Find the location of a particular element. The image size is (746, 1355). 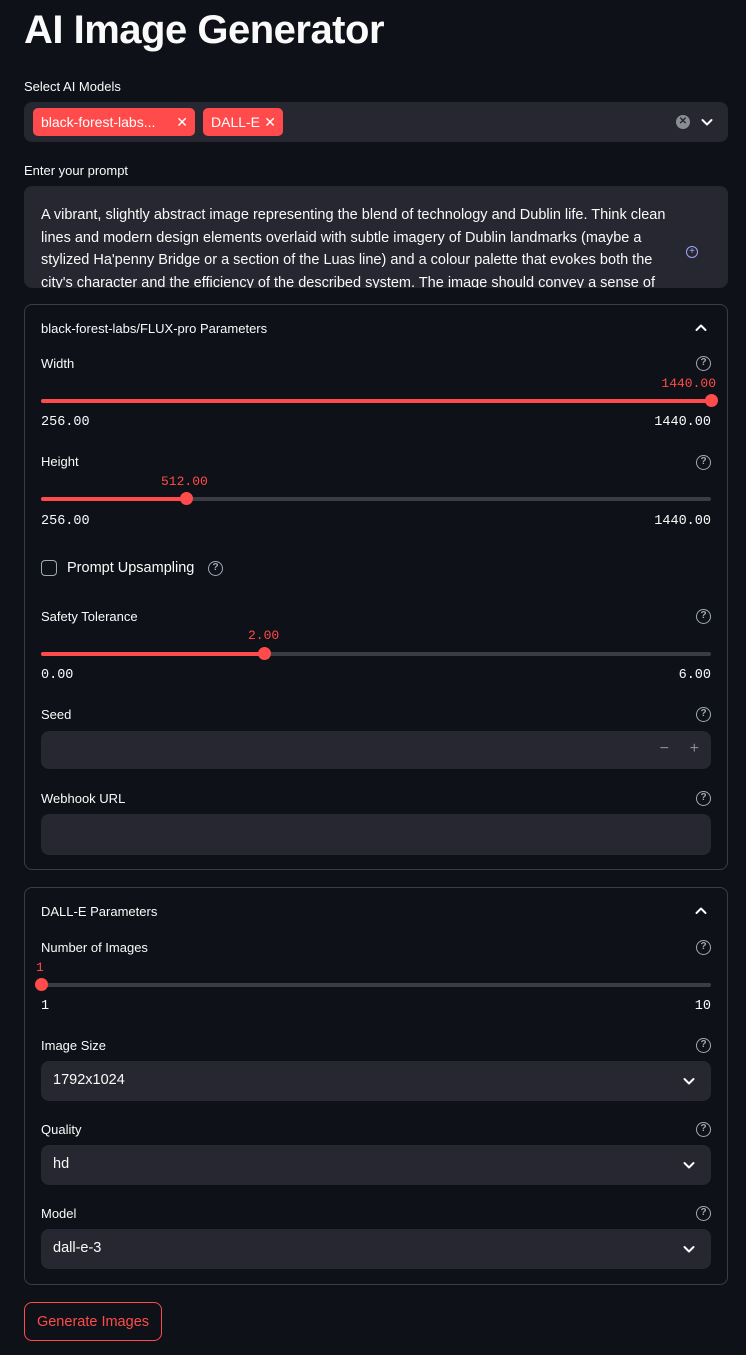

number-of-images-min: 1 is located at coordinates (45, 1006).